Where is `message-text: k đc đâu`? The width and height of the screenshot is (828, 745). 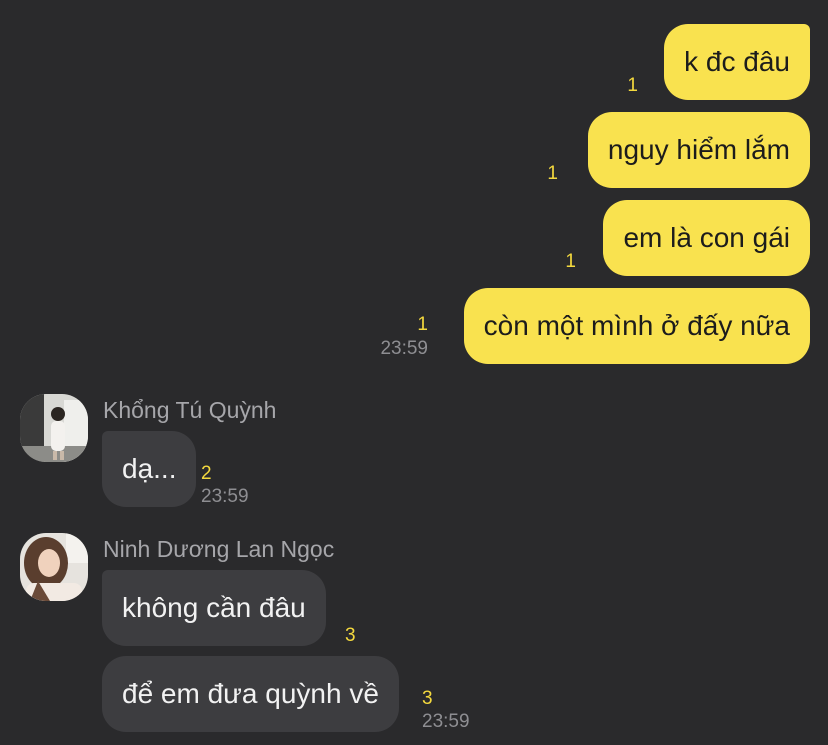
message-text: k đc đâu is located at coordinates (737, 61).